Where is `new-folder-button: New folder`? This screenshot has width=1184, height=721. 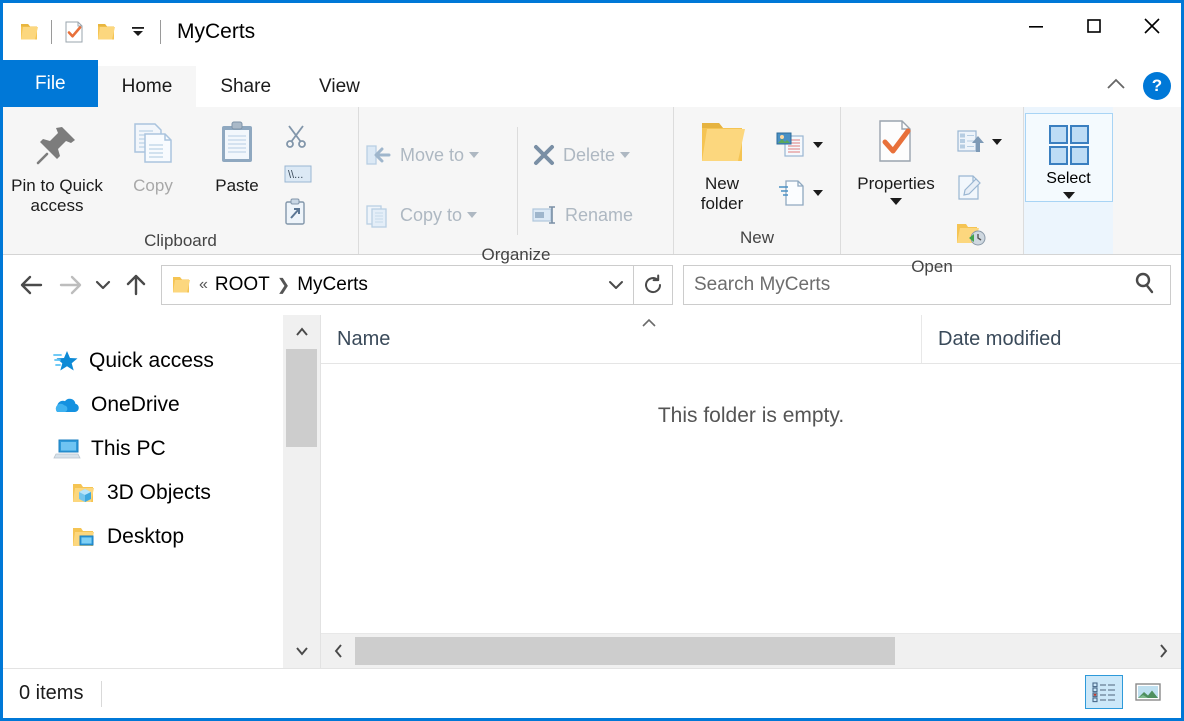 new-folder-button: New folder is located at coordinates (722, 165).